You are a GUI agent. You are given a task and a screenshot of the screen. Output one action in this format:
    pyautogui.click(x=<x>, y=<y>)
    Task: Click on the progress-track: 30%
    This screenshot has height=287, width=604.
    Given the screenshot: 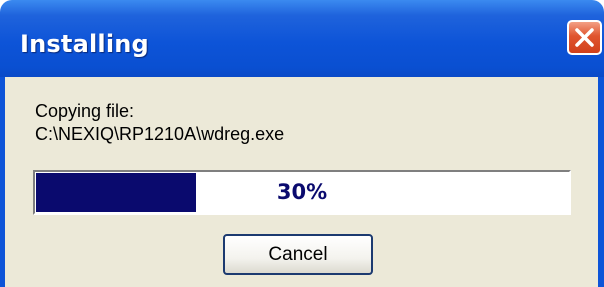 What is the action you would take?
    pyautogui.click(x=302, y=192)
    